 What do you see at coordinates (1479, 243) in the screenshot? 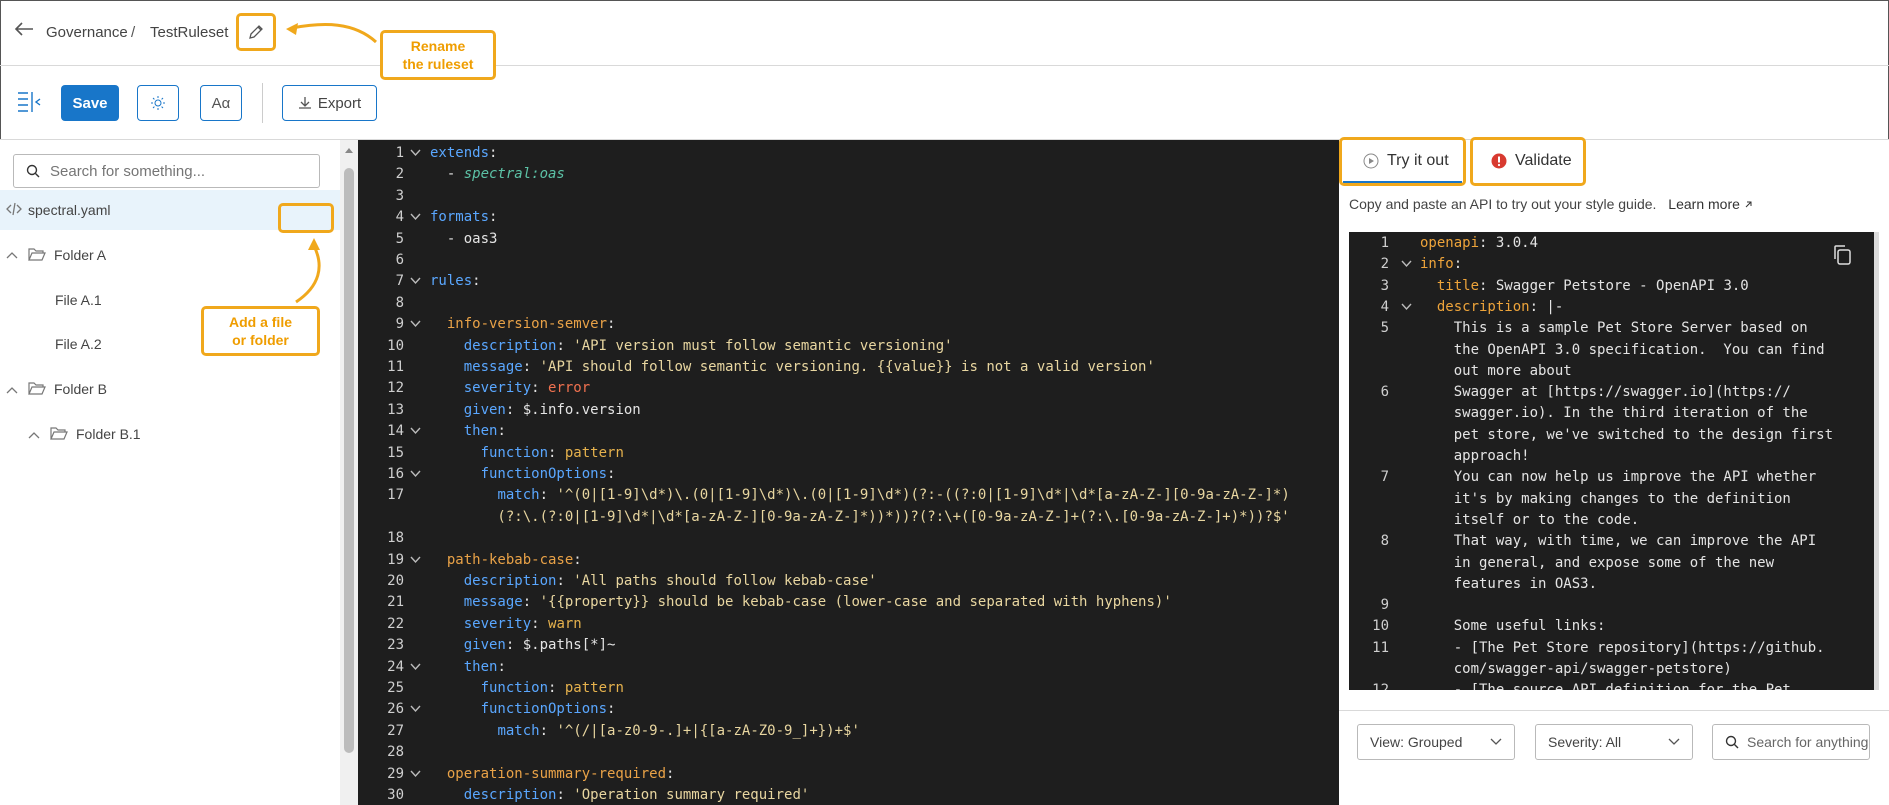
I see `code-text: openapi: 3.0.4` at bounding box center [1479, 243].